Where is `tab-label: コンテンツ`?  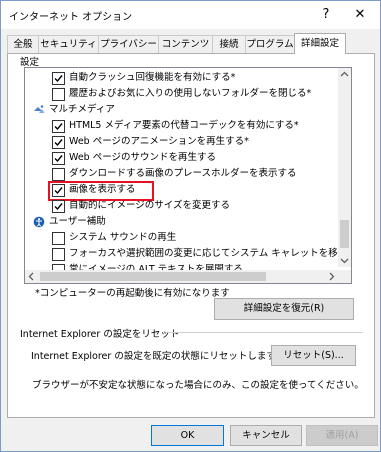
tab-label: コンテンツ is located at coordinates (185, 44).